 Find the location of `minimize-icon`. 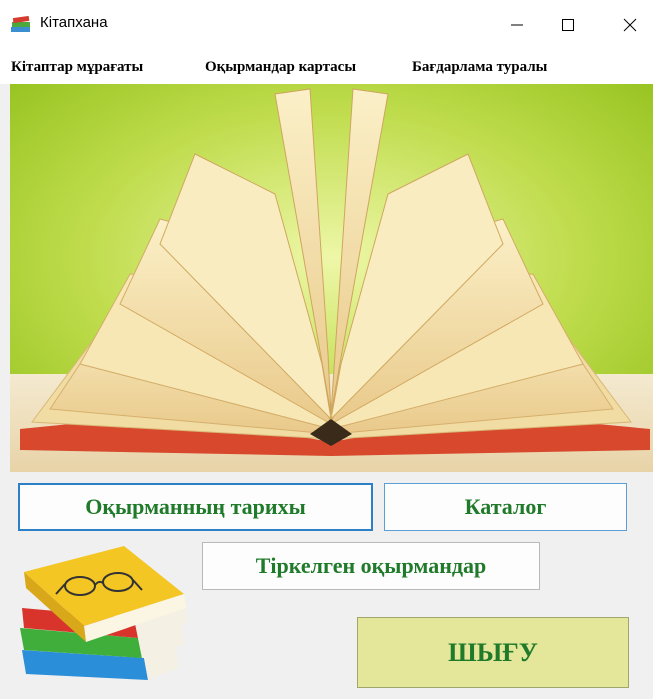

minimize-icon is located at coordinates (517, 25).